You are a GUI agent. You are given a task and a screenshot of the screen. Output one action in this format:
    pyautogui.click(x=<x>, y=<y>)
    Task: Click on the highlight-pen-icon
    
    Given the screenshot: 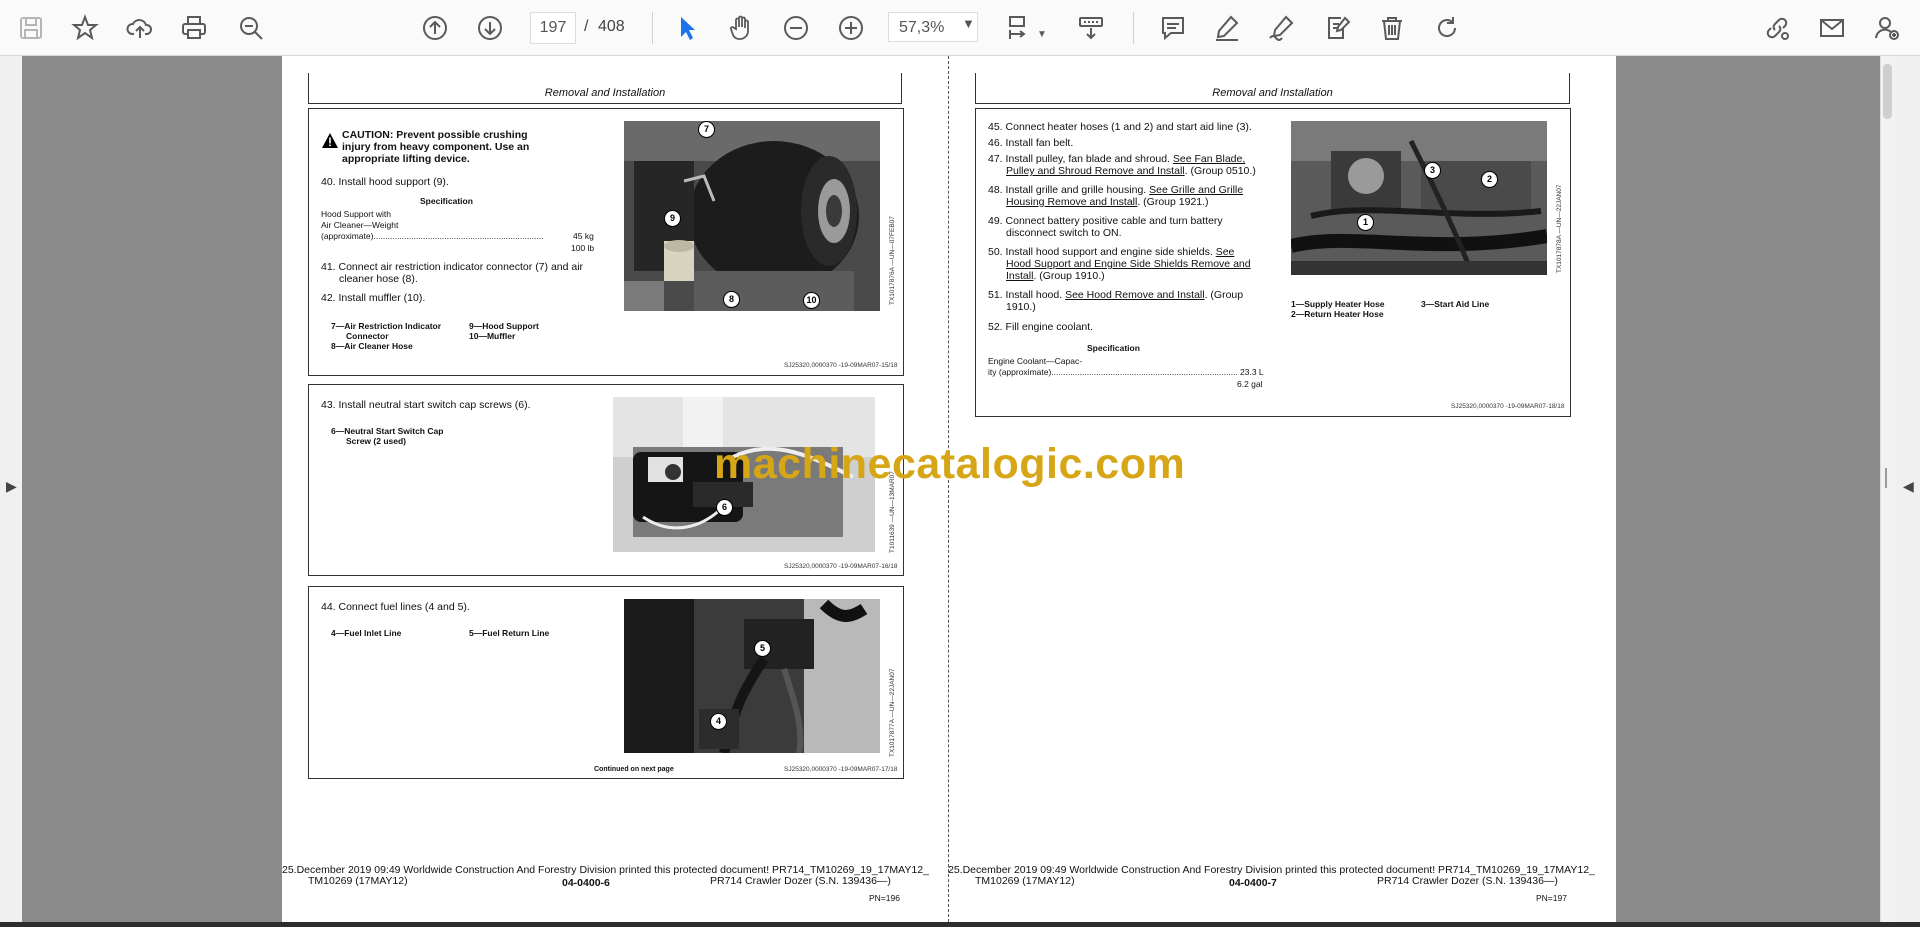 What is the action you would take?
    pyautogui.click(x=1227, y=28)
    